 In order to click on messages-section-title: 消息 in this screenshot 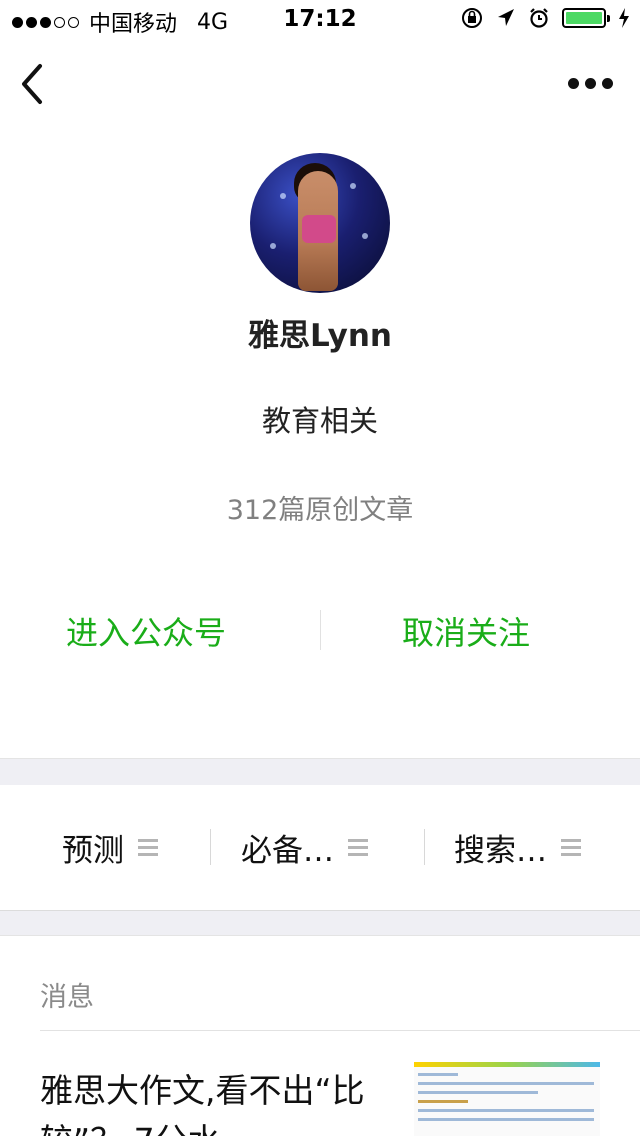, I will do `click(67, 997)`.